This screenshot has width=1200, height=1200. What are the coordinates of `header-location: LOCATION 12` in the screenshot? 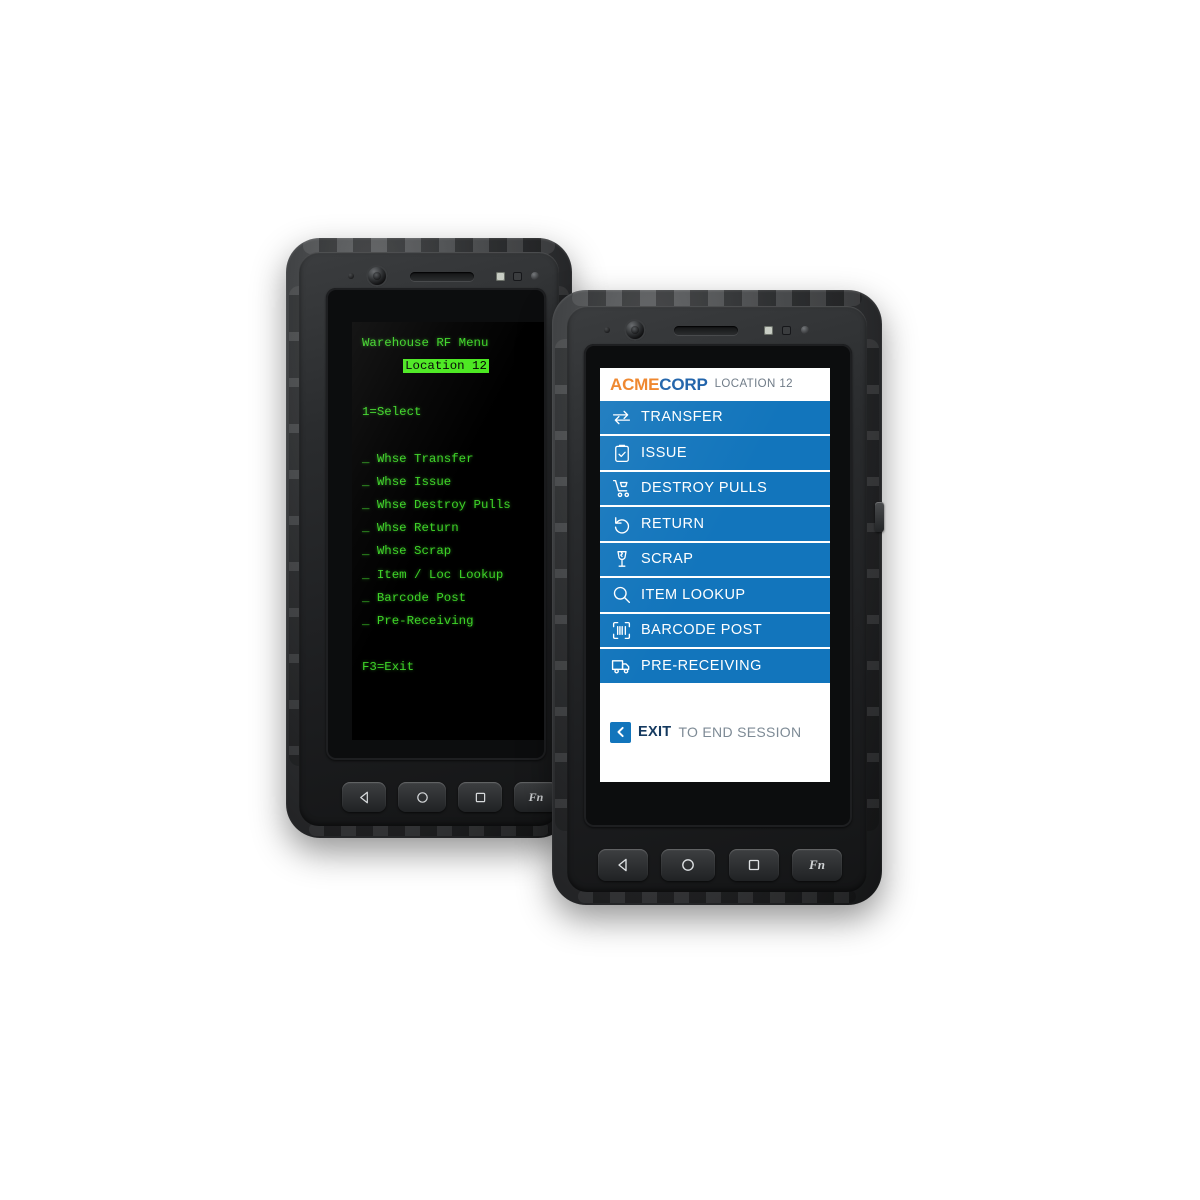 It's located at (753, 383).